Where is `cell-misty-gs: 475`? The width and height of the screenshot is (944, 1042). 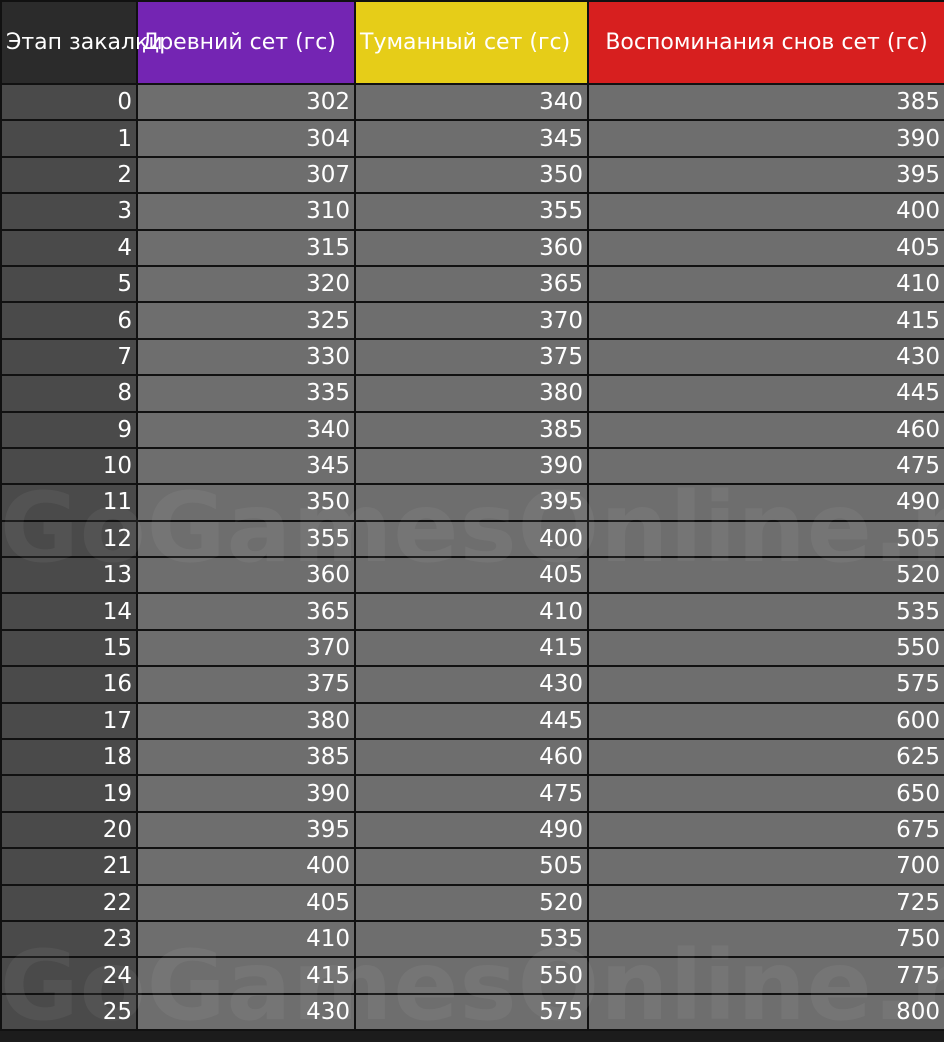
cell-misty-gs: 475 is located at coordinates (471, 793).